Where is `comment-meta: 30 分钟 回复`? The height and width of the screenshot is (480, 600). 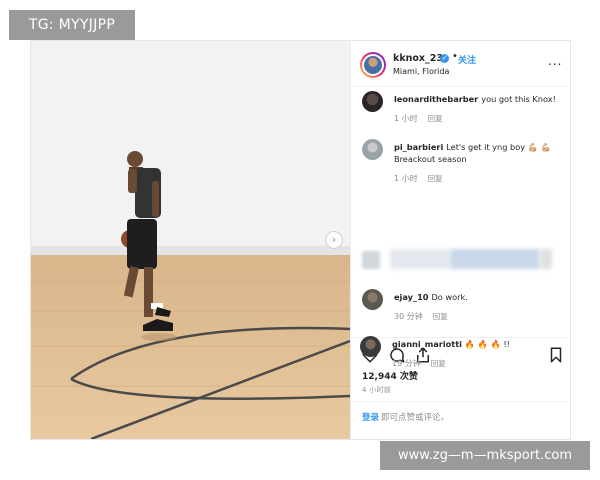
comment-meta: 30 分钟 回复 is located at coordinates (421, 316).